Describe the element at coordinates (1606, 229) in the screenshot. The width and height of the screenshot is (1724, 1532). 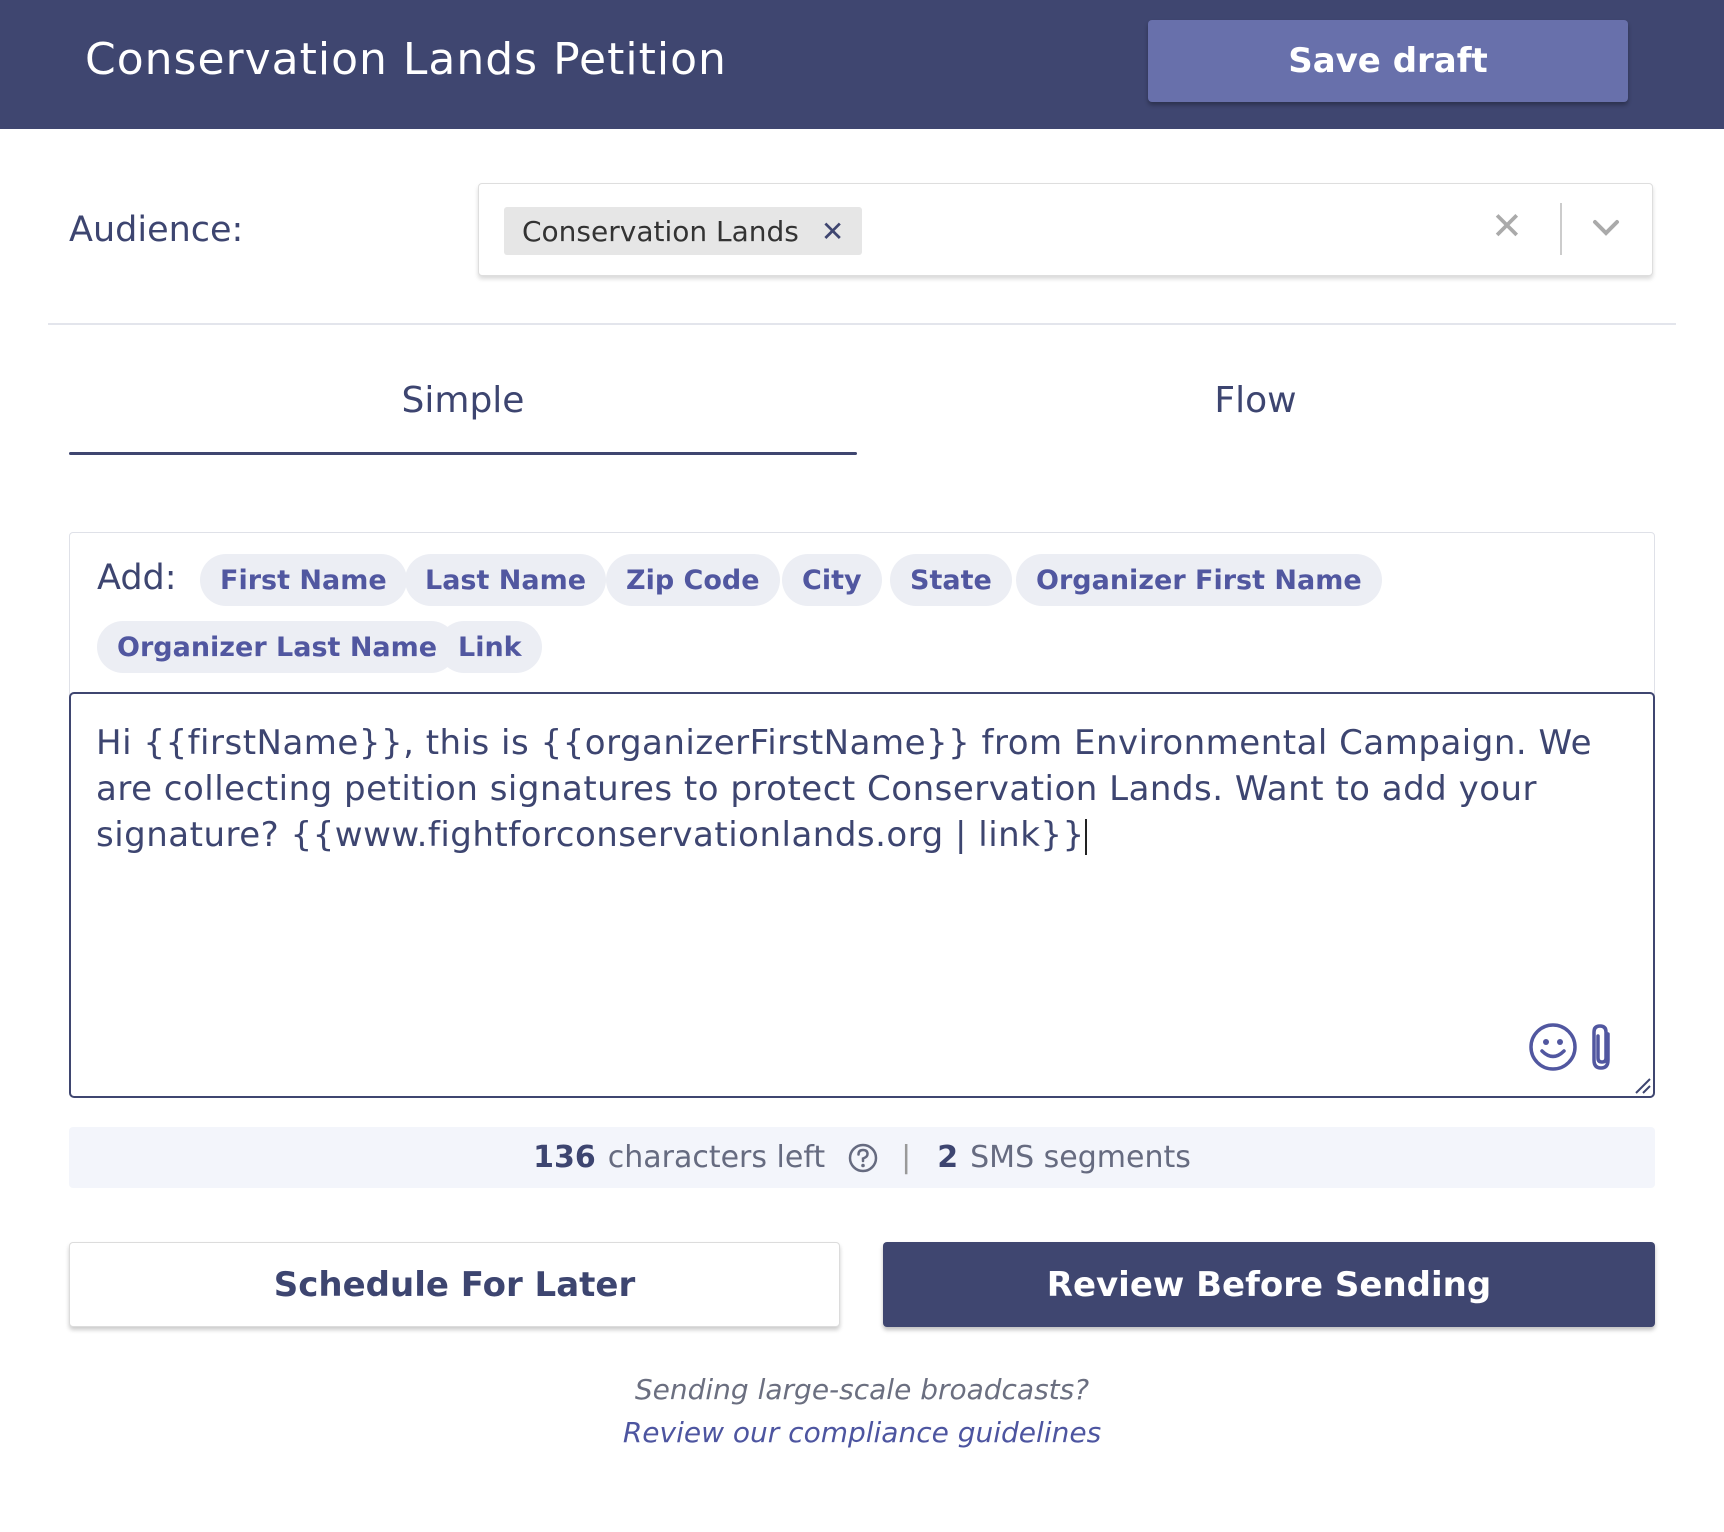
I see `chevron-down-icon` at that location.